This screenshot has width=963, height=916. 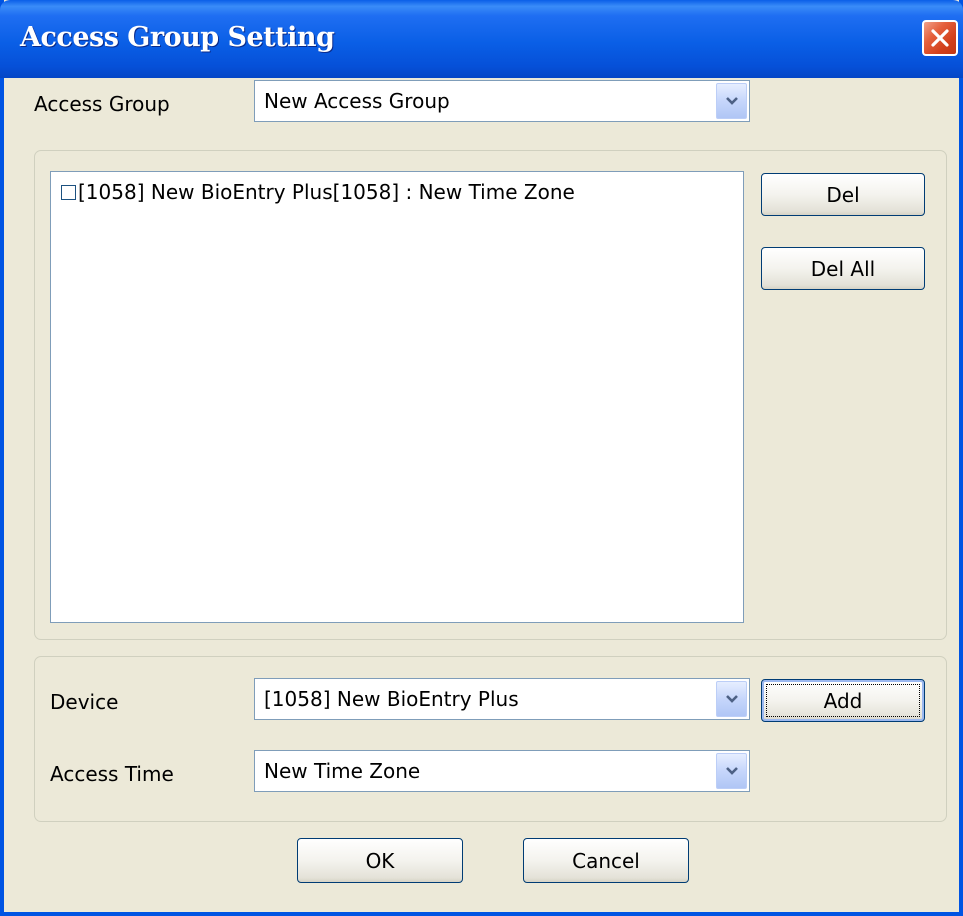 I want to click on device-select: [1058] New BioEntry Plus, so click(x=502, y=699).